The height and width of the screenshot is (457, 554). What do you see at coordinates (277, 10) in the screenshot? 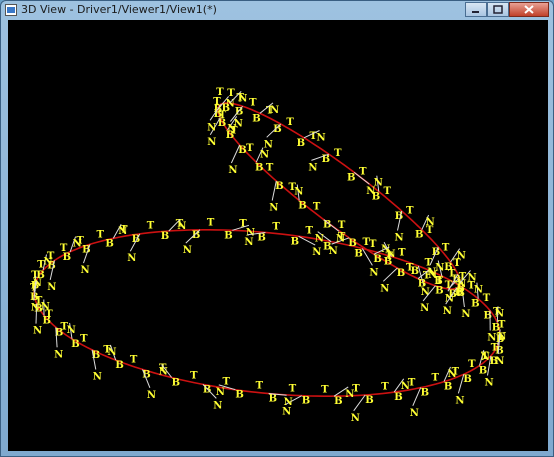
I see `title-bar: 3D View - Driver1/Viewer1/View1(*)` at bounding box center [277, 10].